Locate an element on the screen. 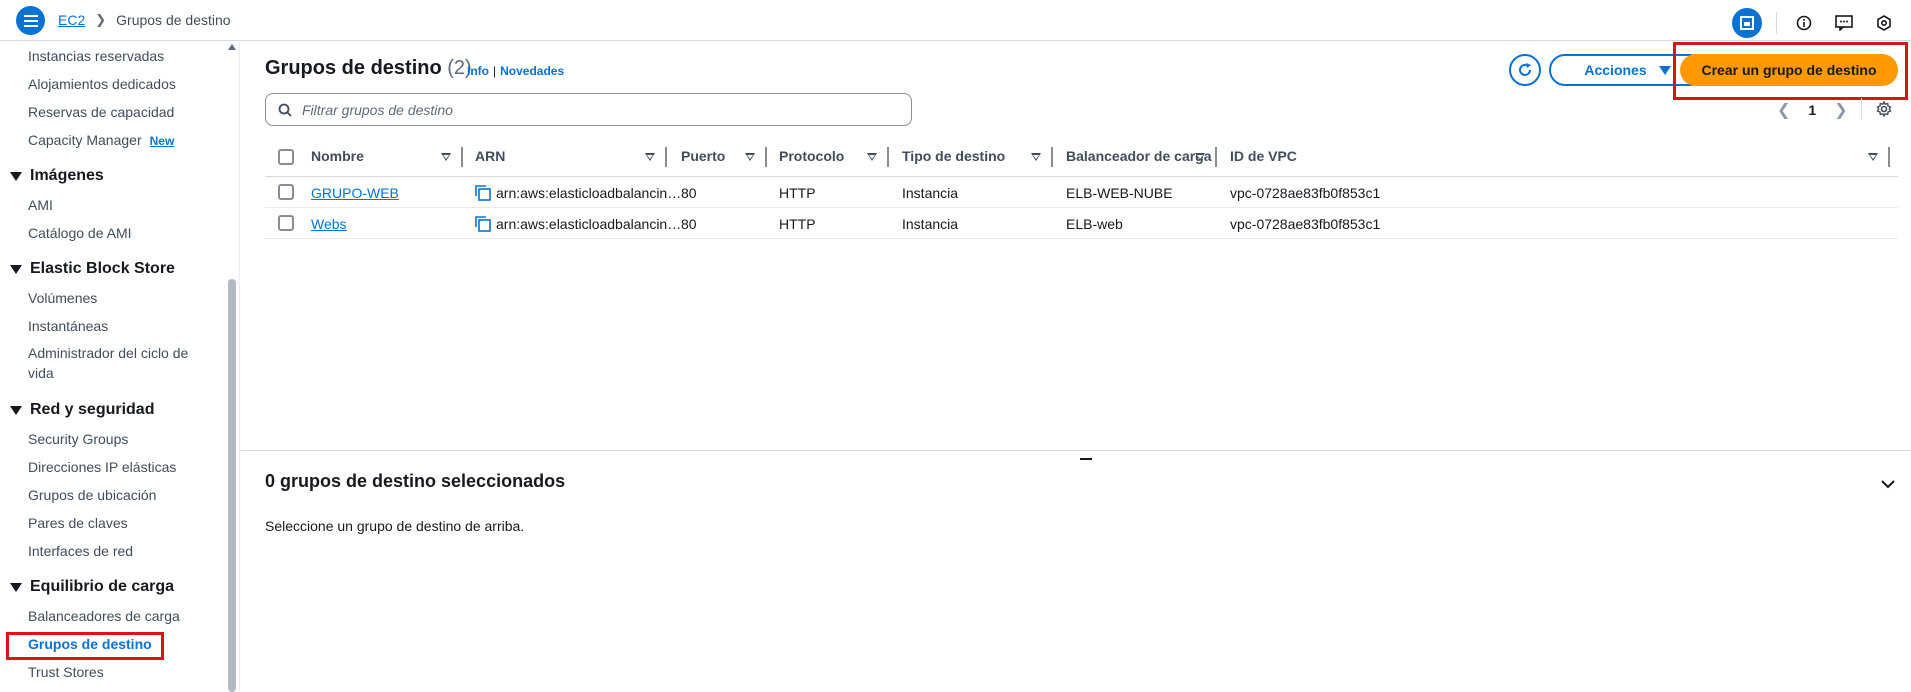 The image size is (1911, 692). sidebar-item-ip-elasticas: Direcciones IP elásticas is located at coordinates (102, 467).